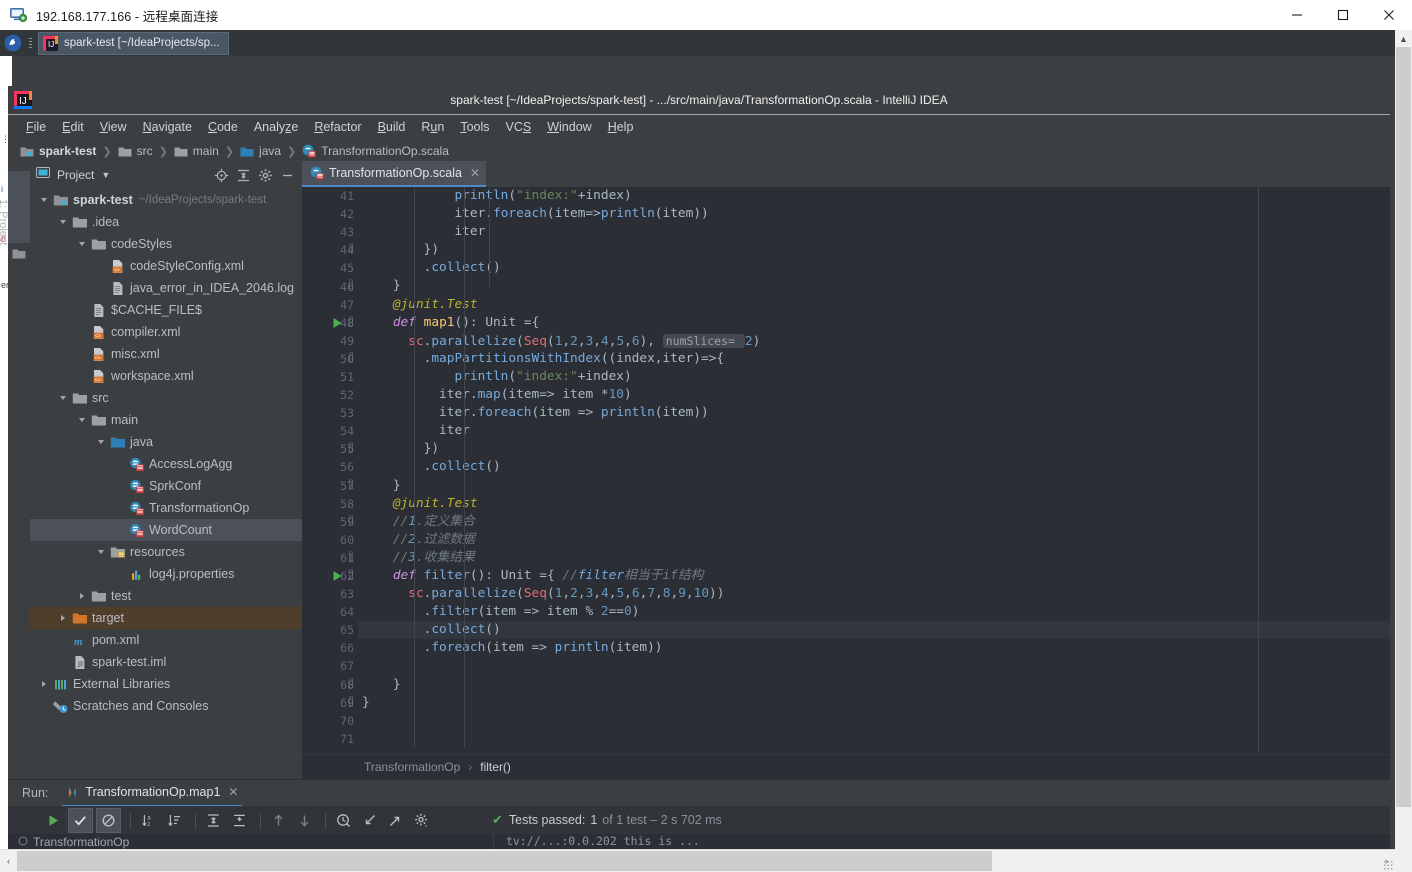  I want to click on run-tab-transformationop-map1: TransformationOp.map1 ✕, so click(152, 793).